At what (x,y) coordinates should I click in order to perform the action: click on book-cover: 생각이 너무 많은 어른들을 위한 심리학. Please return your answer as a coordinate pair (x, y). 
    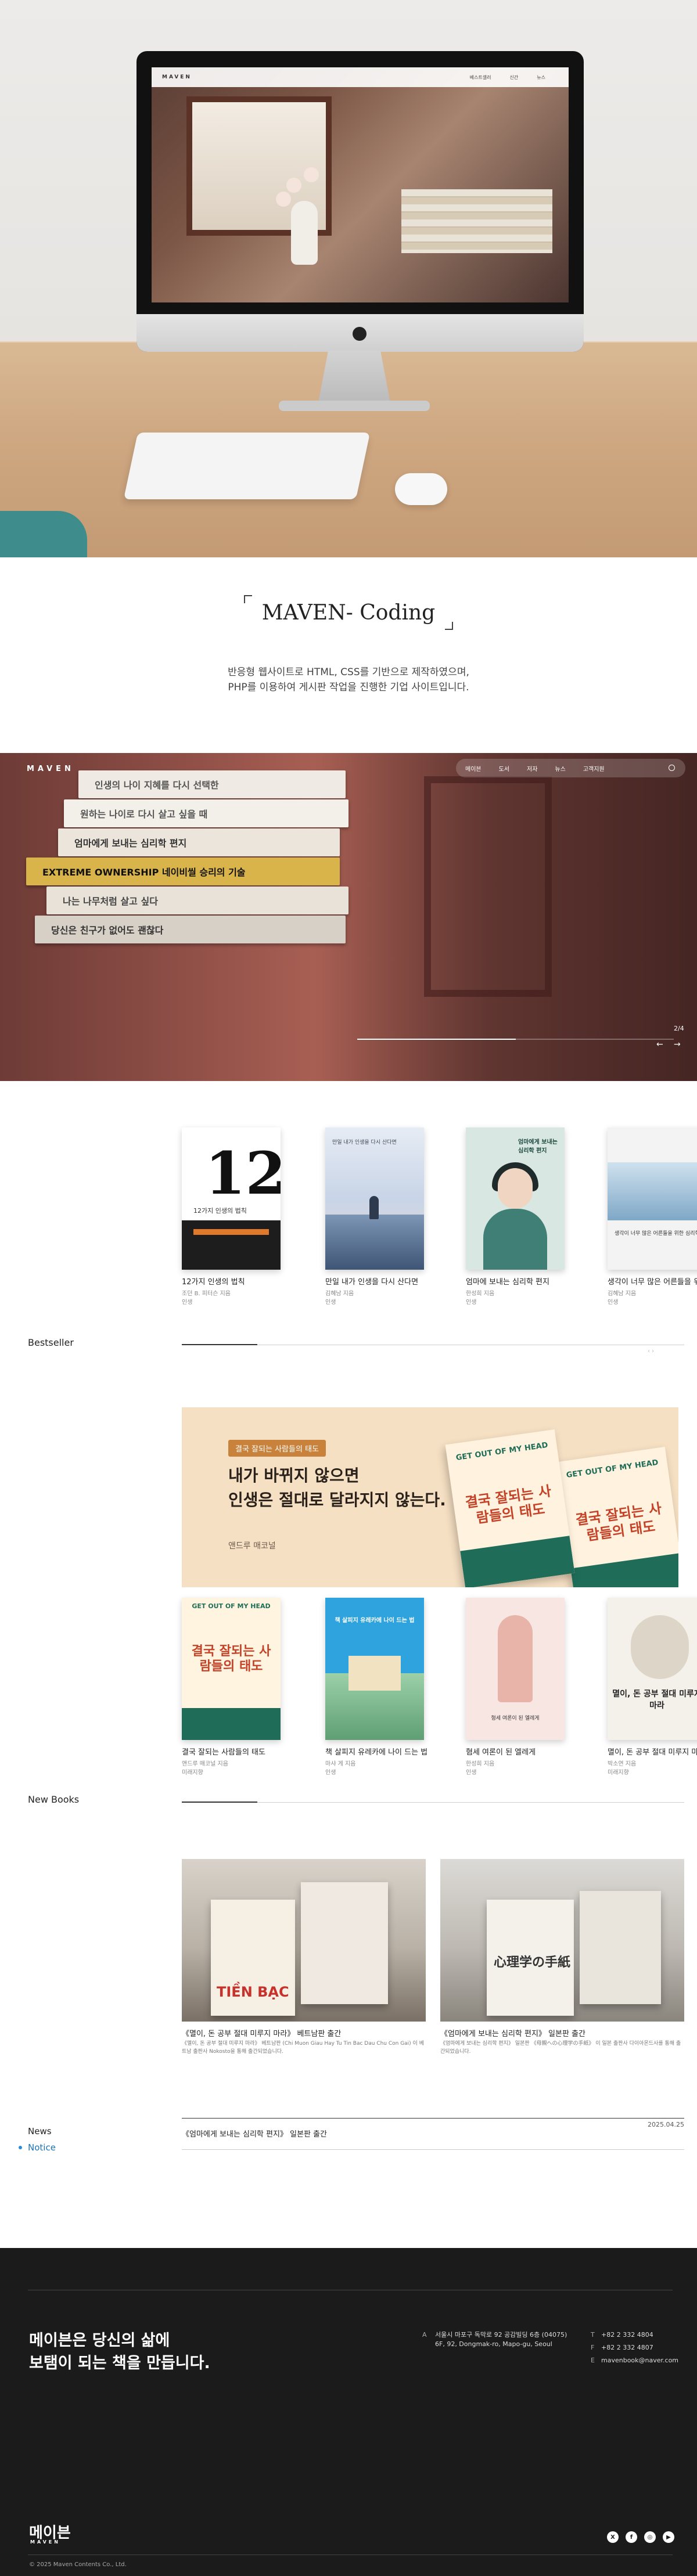
    Looking at the image, I should click on (652, 1198).